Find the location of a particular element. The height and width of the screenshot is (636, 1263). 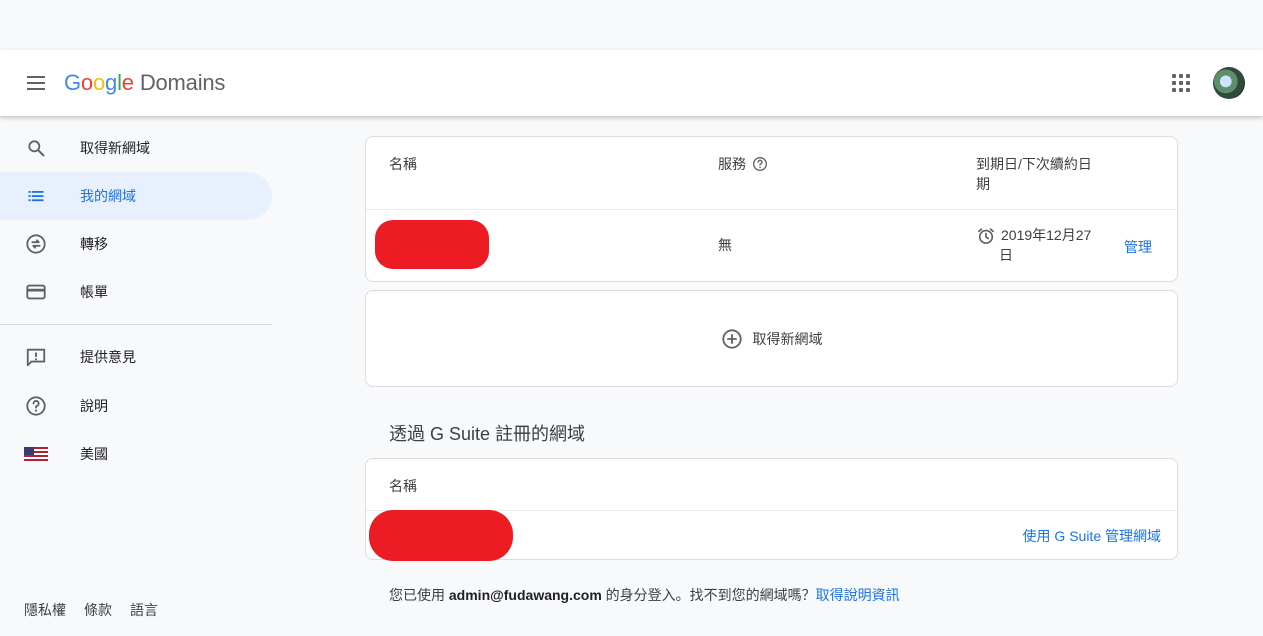

sidebar-item-get-domain: 取得新網域 is located at coordinates (136, 148).